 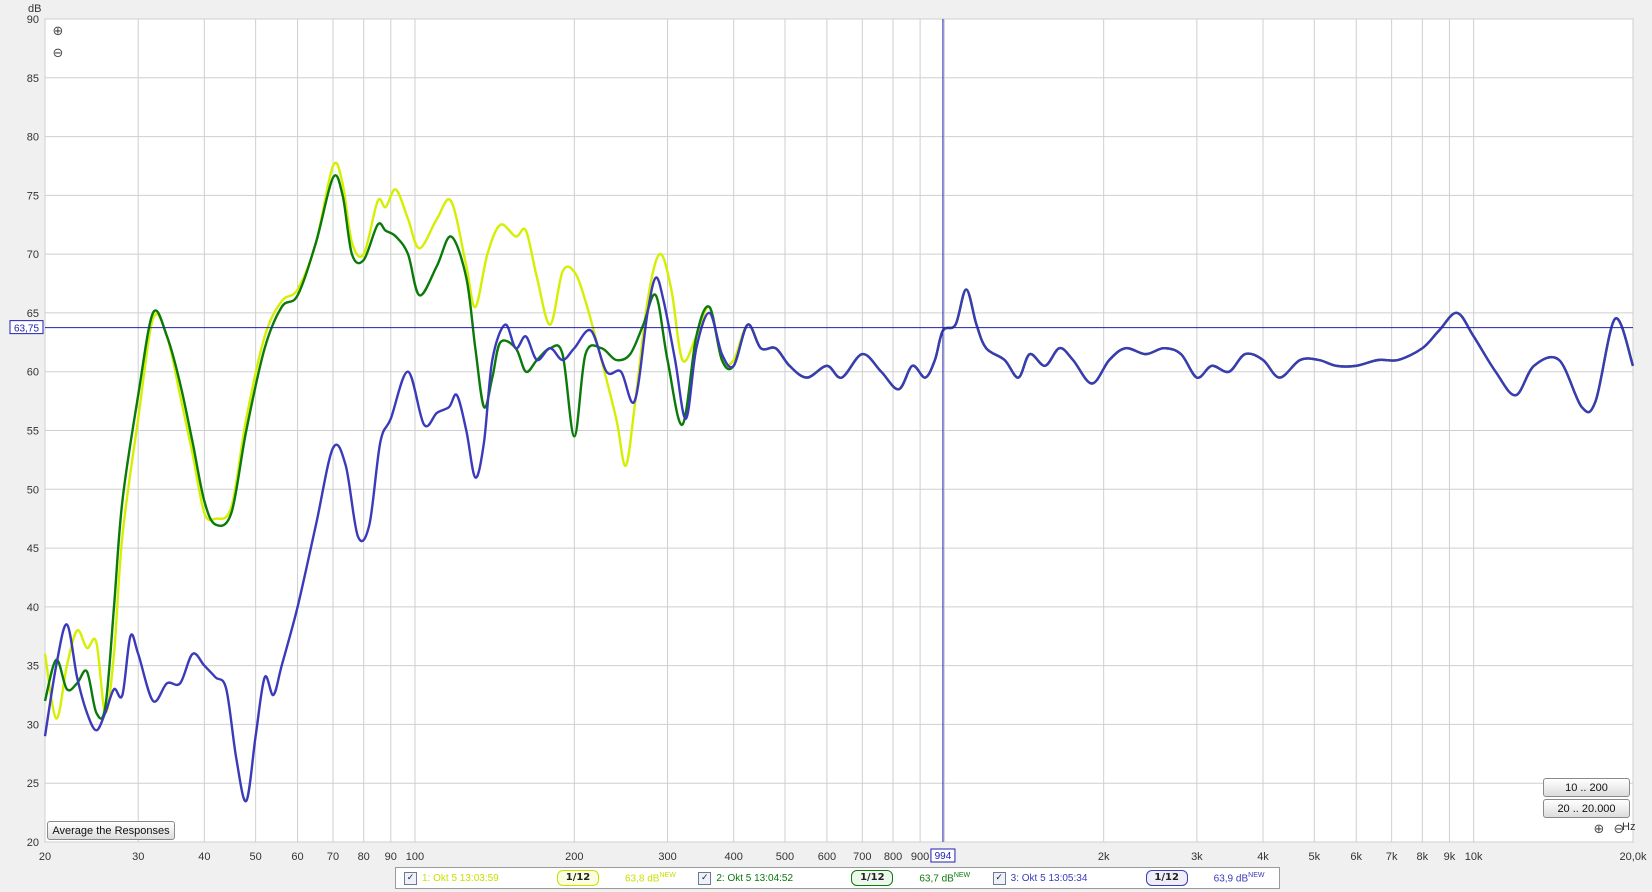 What do you see at coordinates (1049, 878) in the screenshot?
I see `legend-label: 3: Okt 5 13:05:34` at bounding box center [1049, 878].